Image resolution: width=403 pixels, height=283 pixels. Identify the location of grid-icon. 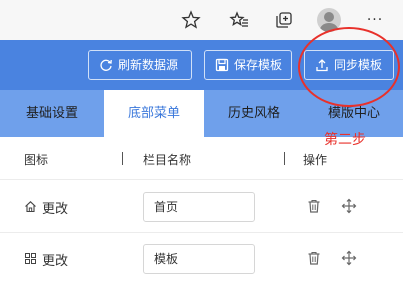
(30, 258).